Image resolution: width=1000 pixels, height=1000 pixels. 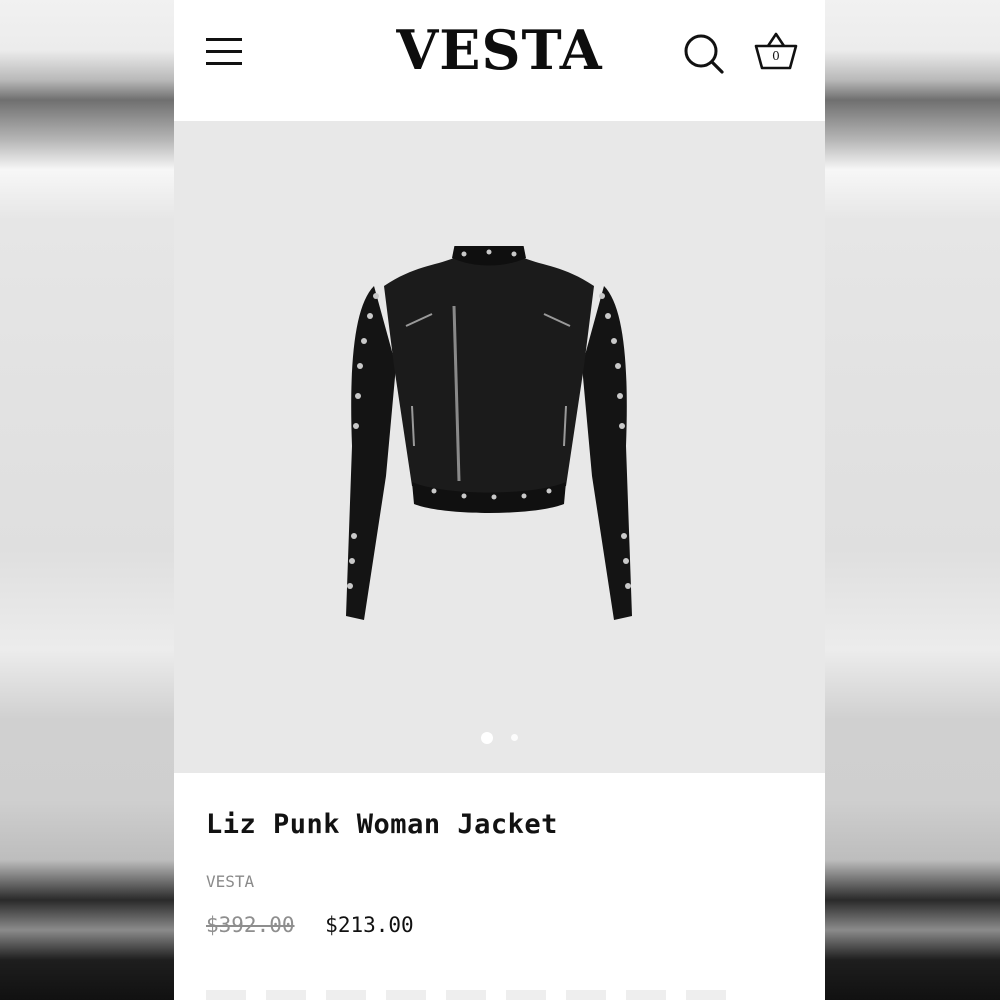 I want to click on cart-basket-icon: 0, so click(x=776, y=52).